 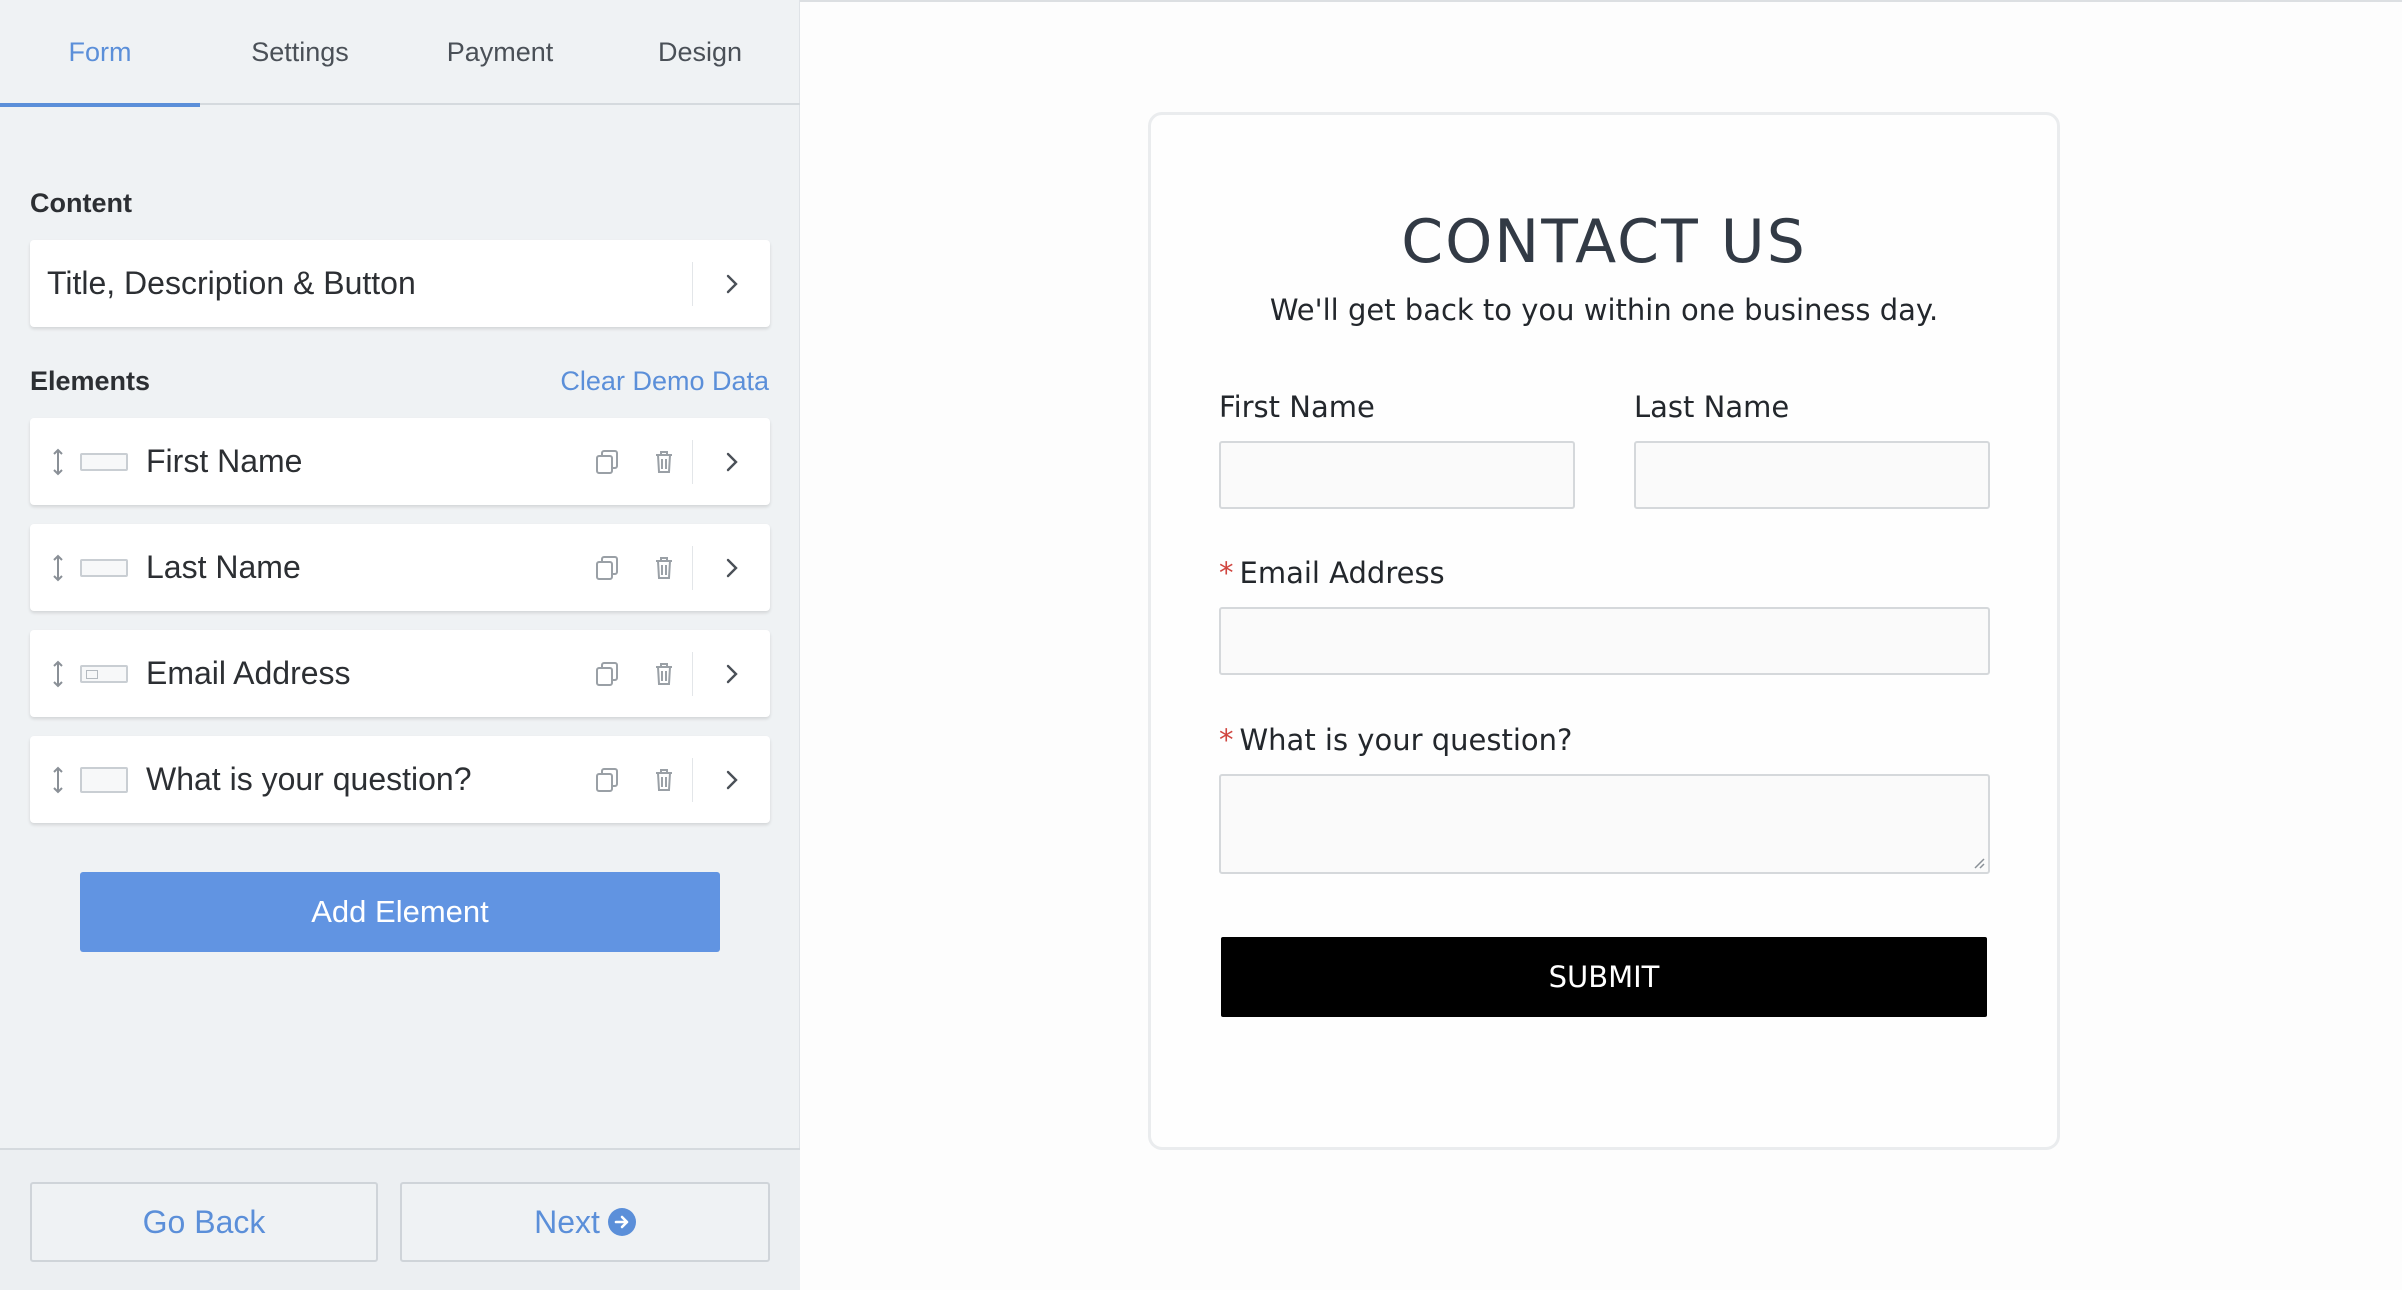 I want to click on next-button: Next, so click(x=585, y=1222).